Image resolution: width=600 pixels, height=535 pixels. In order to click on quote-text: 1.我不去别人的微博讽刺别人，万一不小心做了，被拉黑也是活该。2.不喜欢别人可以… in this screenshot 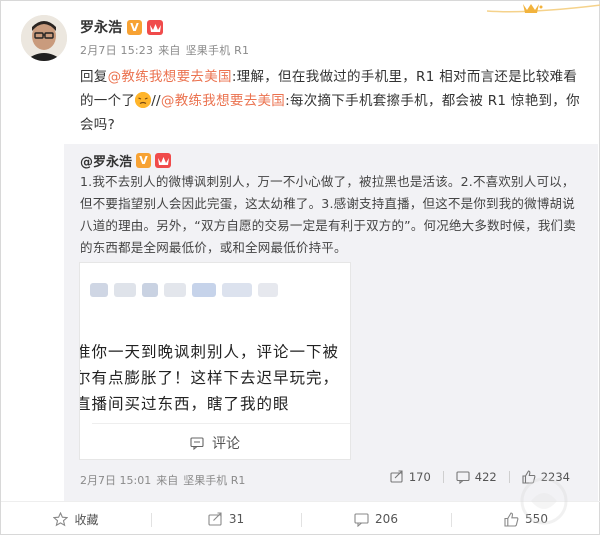, I will do `click(328, 214)`.